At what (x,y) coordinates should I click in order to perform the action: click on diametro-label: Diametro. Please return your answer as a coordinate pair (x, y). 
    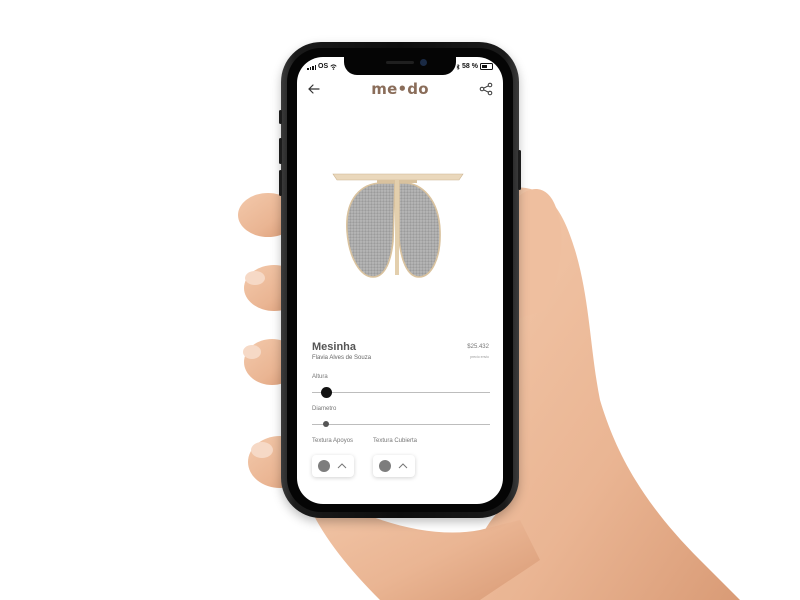
    Looking at the image, I should click on (324, 409).